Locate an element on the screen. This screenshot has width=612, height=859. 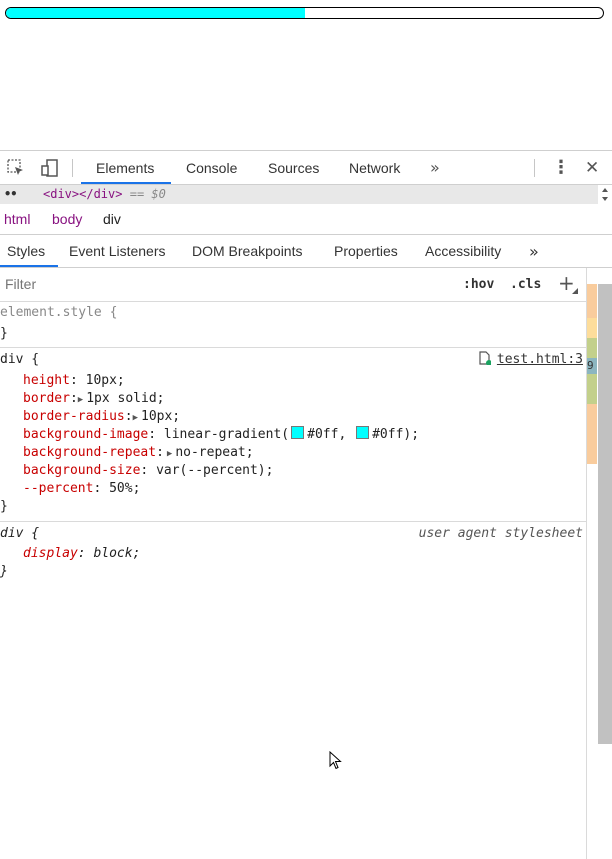
rule-source: test.html:3 is located at coordinates (531, 360).